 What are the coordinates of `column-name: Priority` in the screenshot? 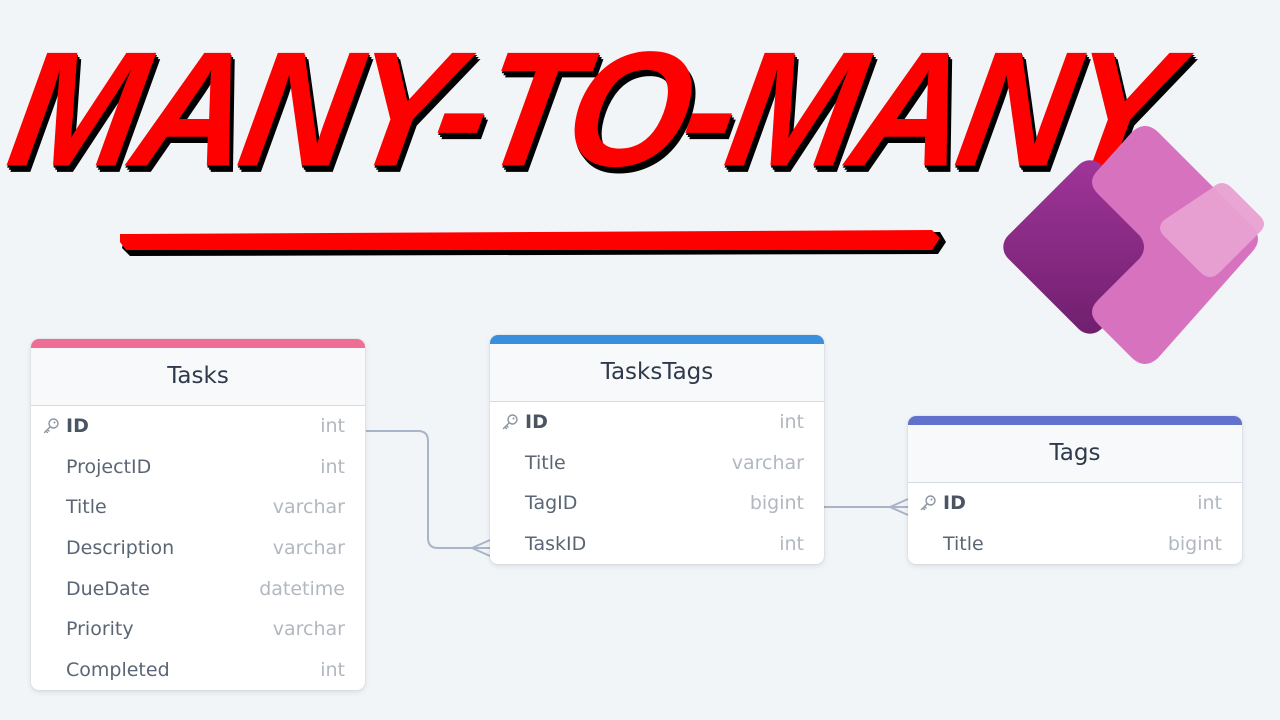 It's located at (100, 629).